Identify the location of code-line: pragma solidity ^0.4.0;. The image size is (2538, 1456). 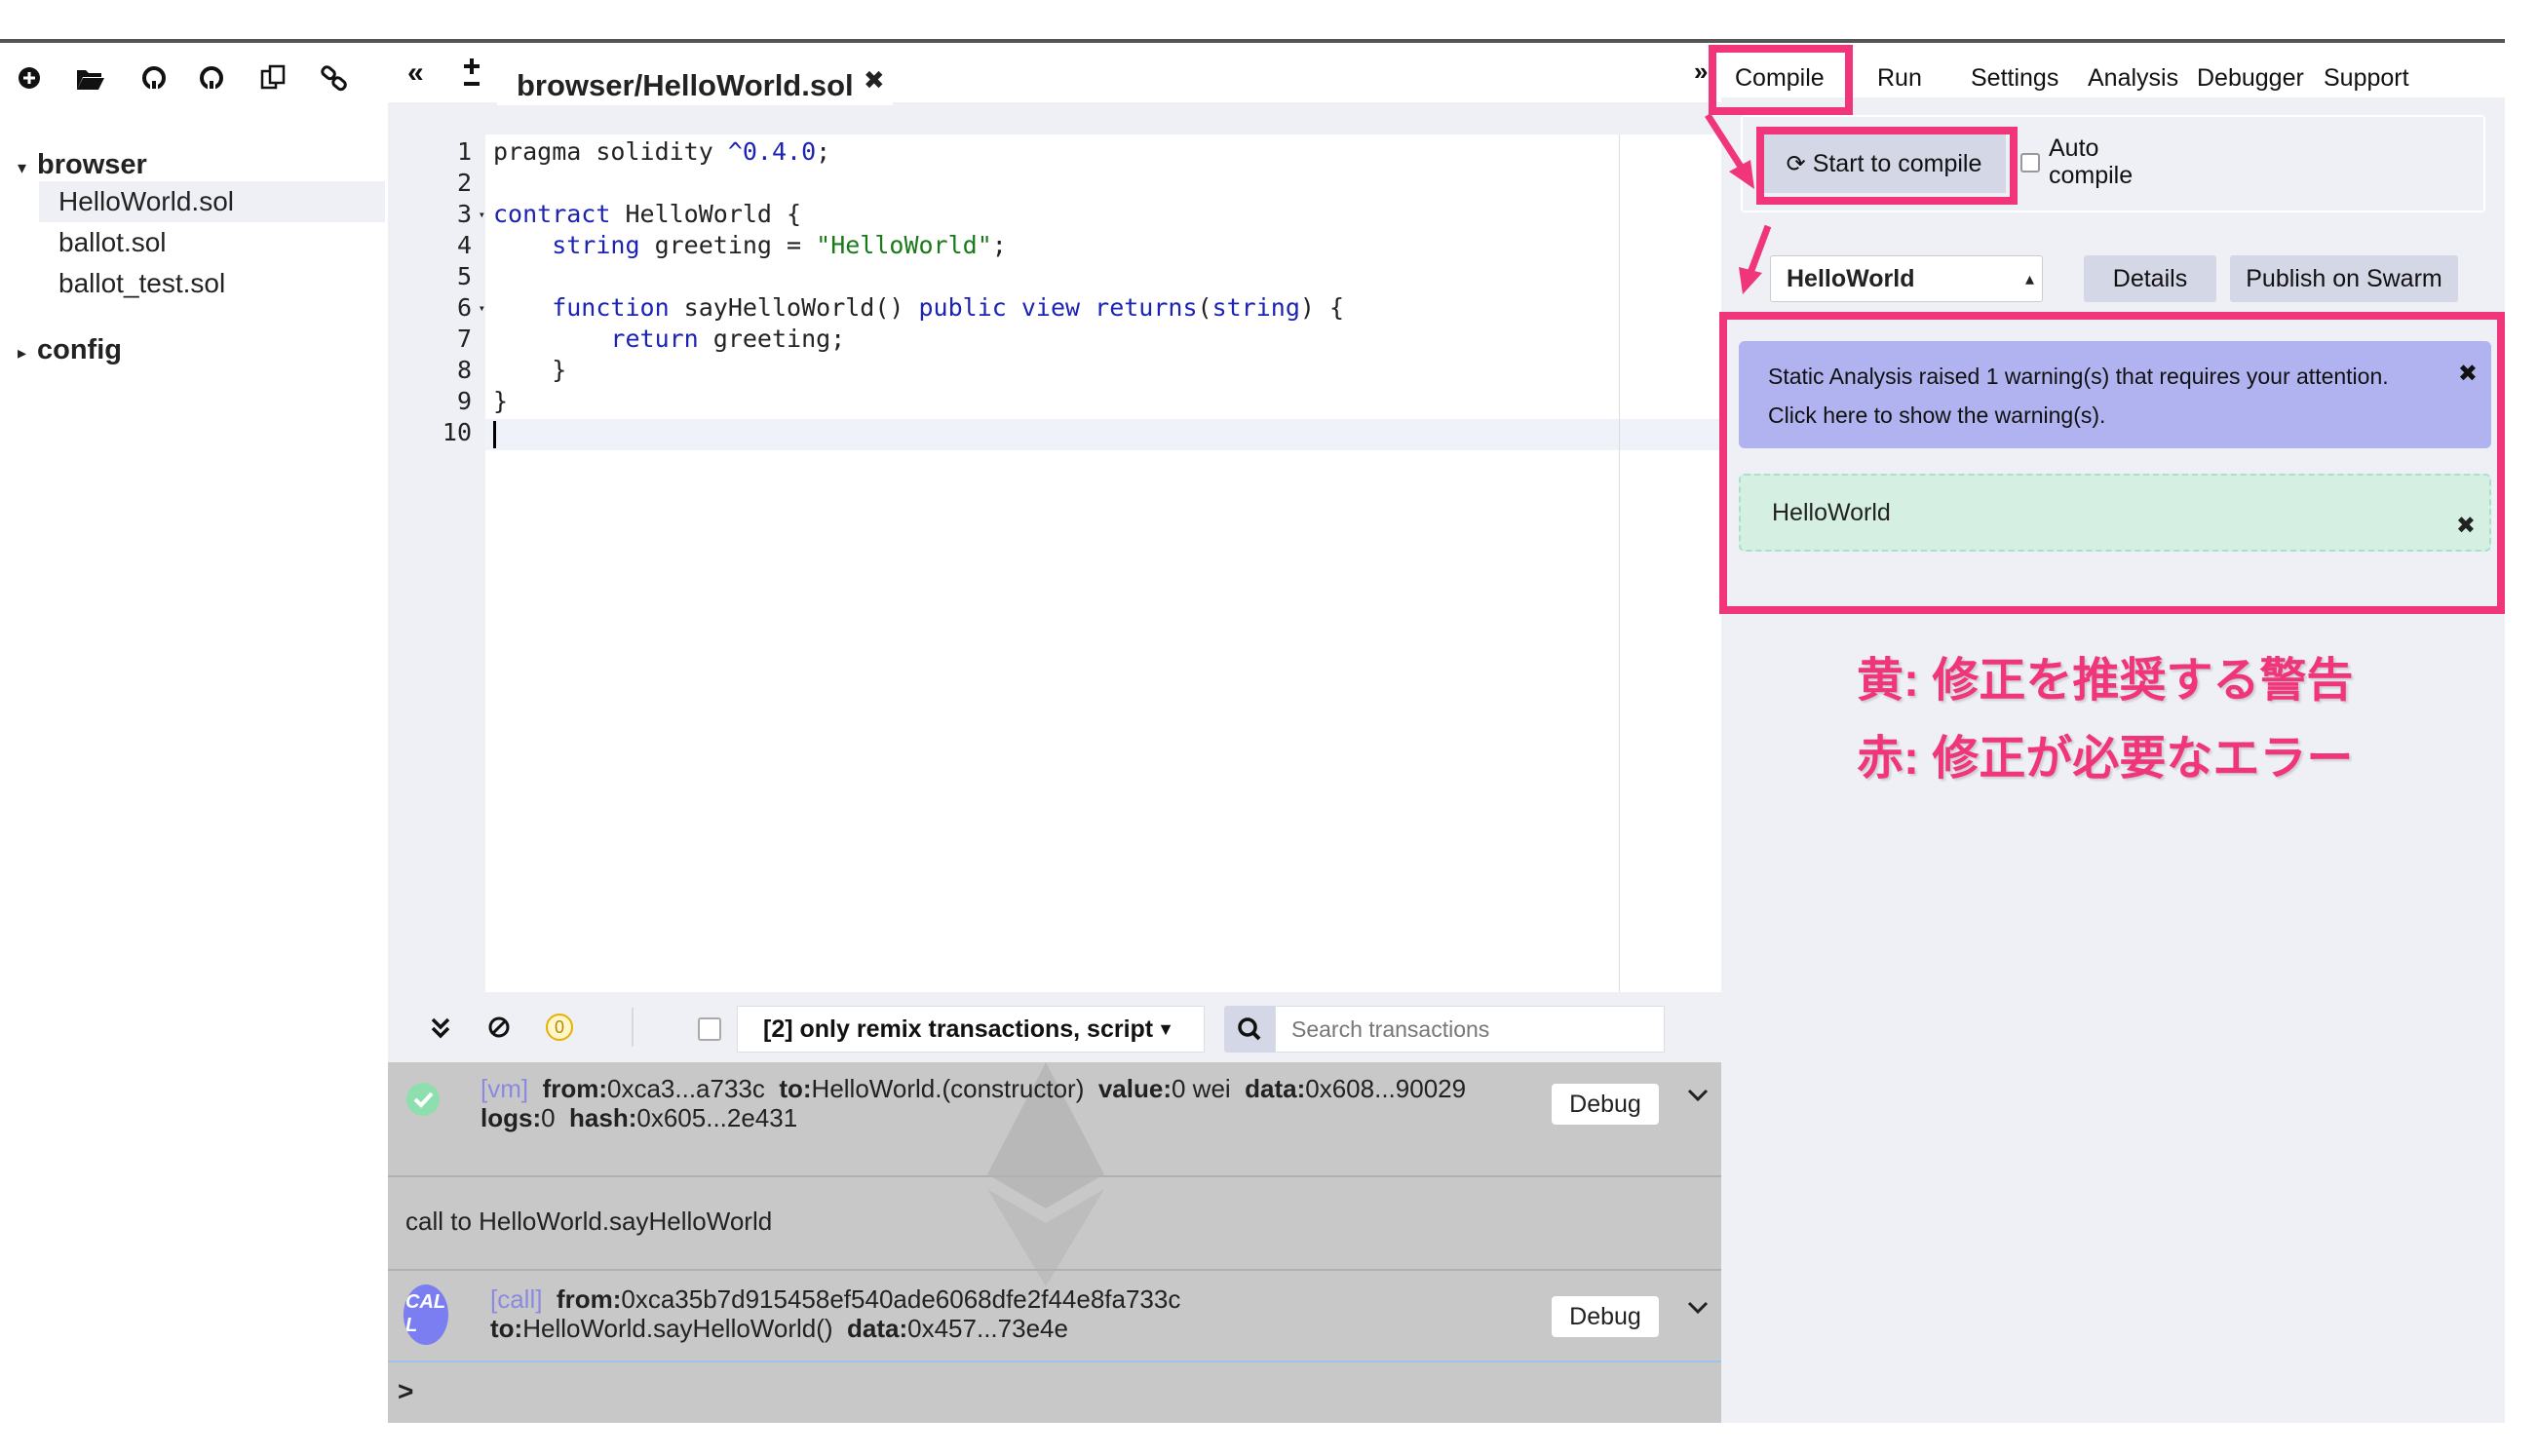
(662, 151).